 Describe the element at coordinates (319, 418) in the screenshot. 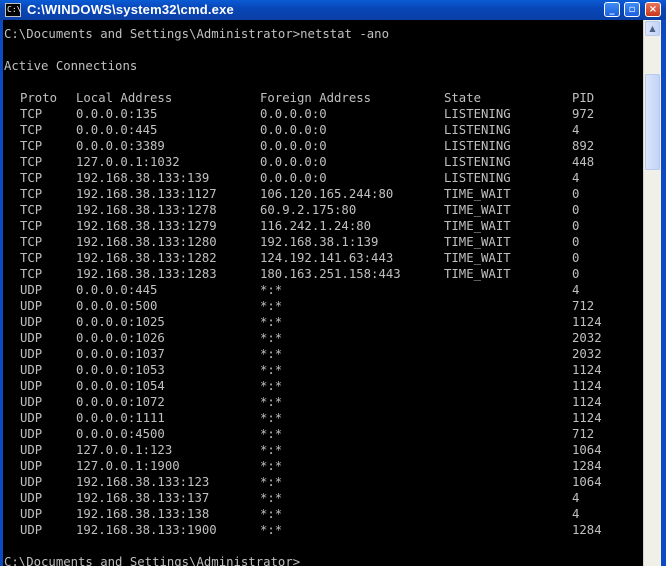

I see `table-row: UDP 0.0.0.0:1111 *:* 1124` at that location.